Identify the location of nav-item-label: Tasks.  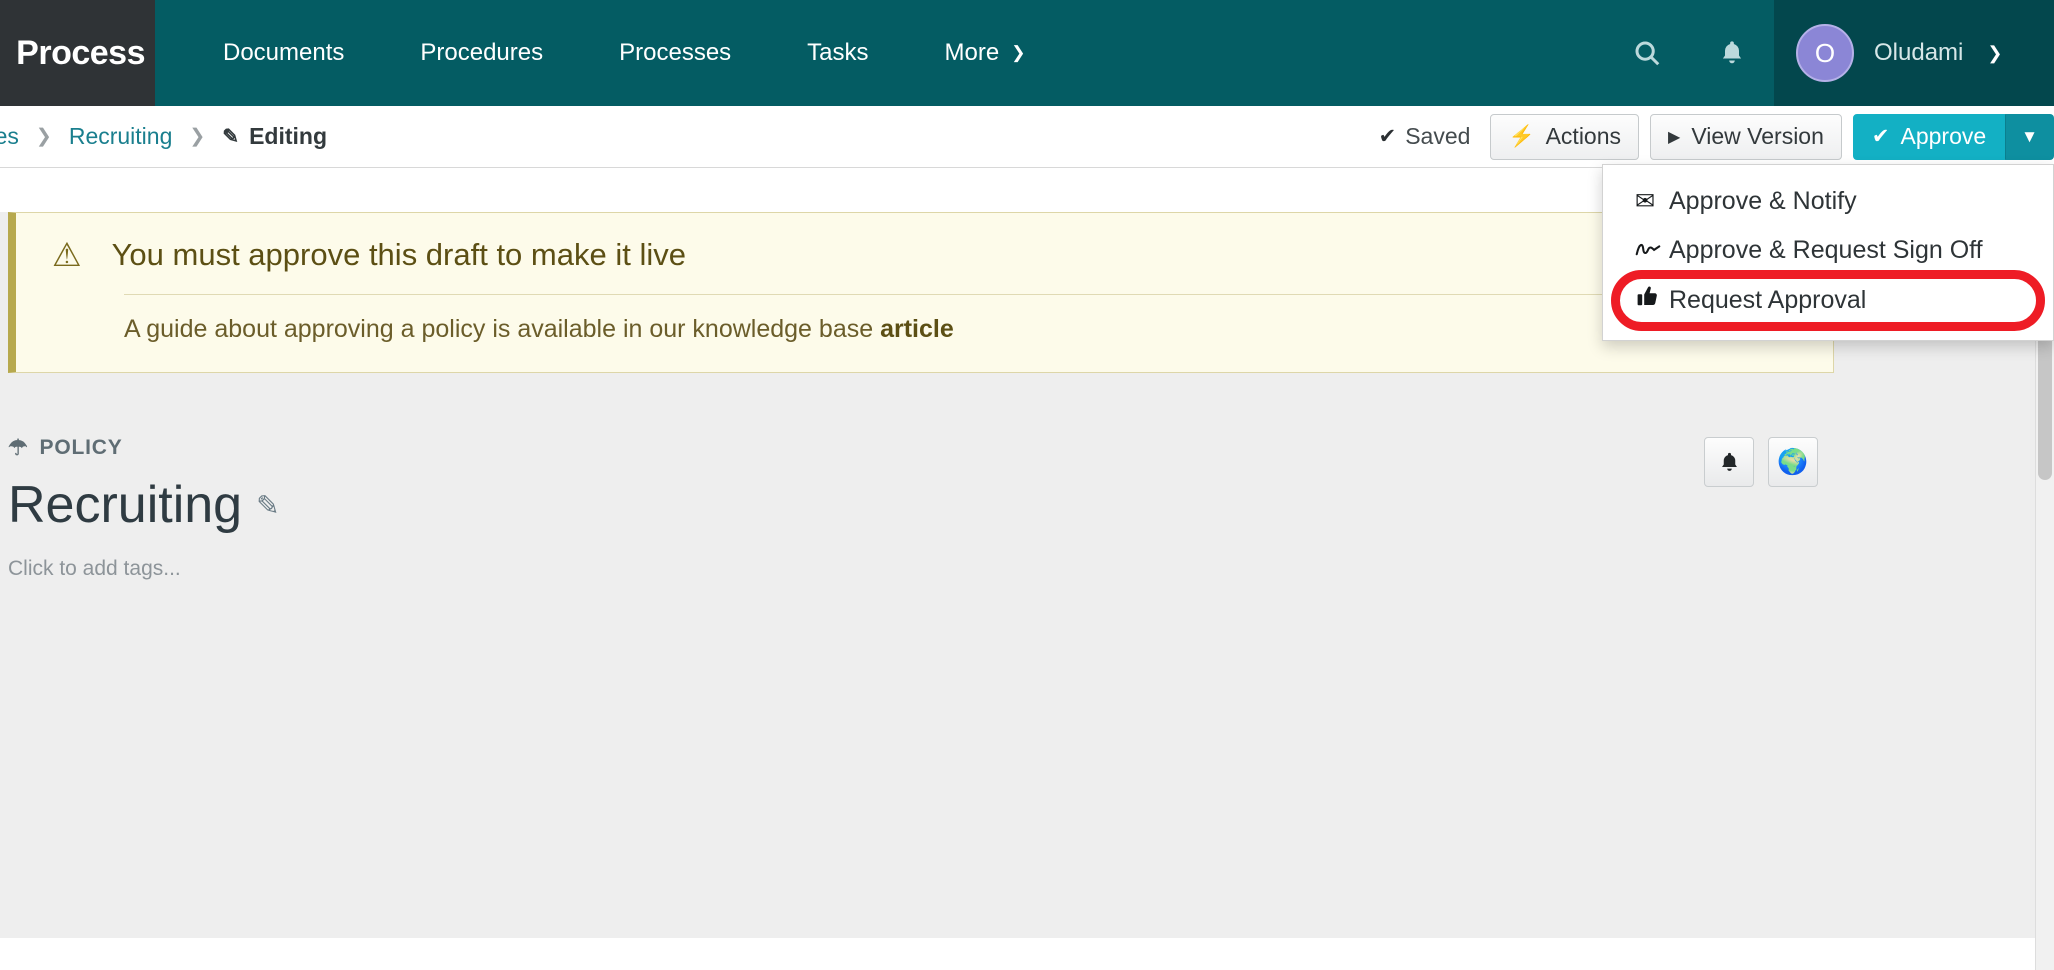
(838, 52).